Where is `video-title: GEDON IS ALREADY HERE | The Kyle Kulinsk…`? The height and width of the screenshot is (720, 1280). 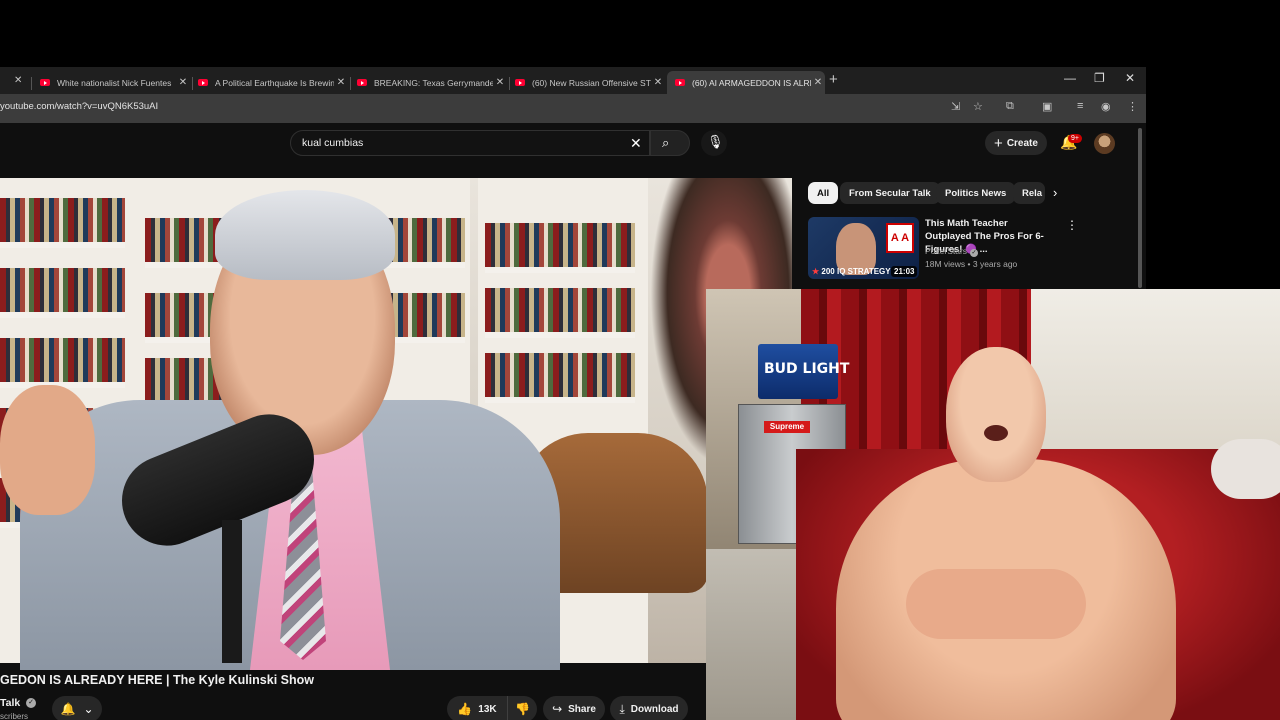 video-title: GEDON IS ALREADY HERE | The Kyle Kulinsk… is located at coordinates (157, 680).